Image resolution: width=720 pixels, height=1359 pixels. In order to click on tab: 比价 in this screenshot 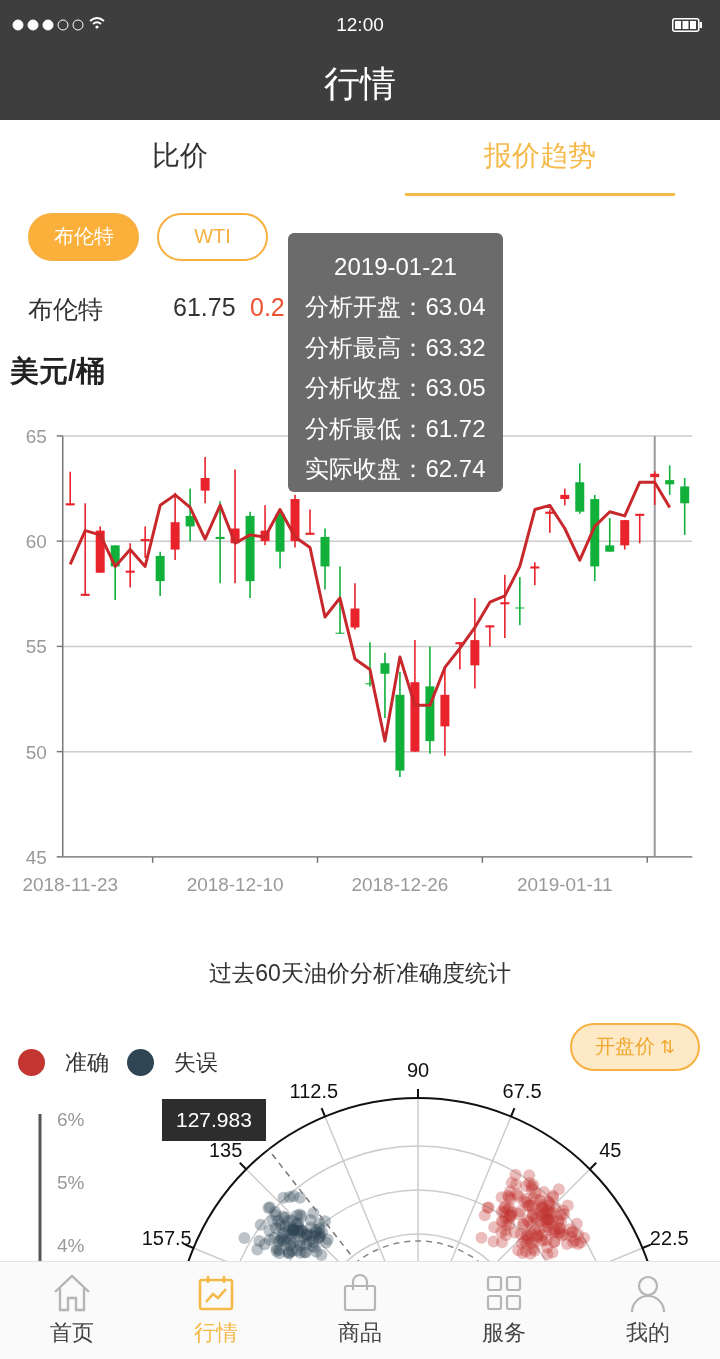, I will do `click(180, 157)`.